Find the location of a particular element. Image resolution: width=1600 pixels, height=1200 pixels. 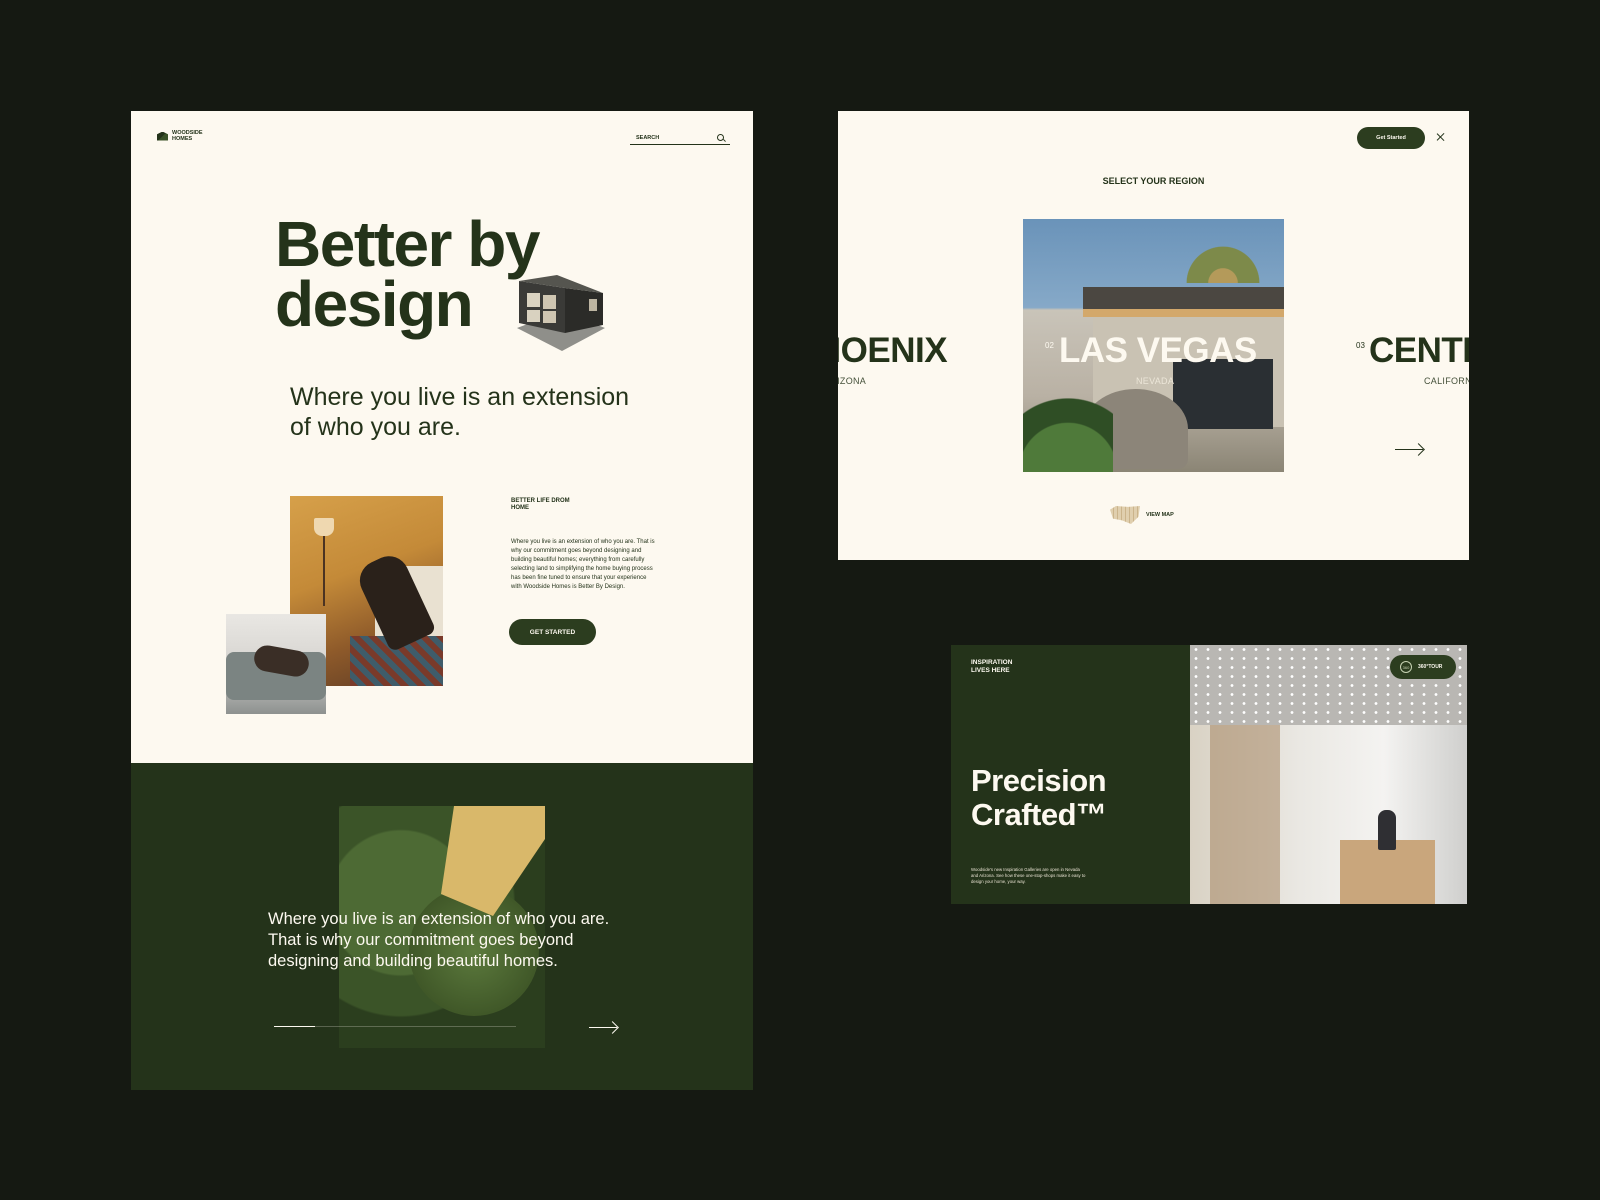

house-model-image is located at coordinates (561, 313).